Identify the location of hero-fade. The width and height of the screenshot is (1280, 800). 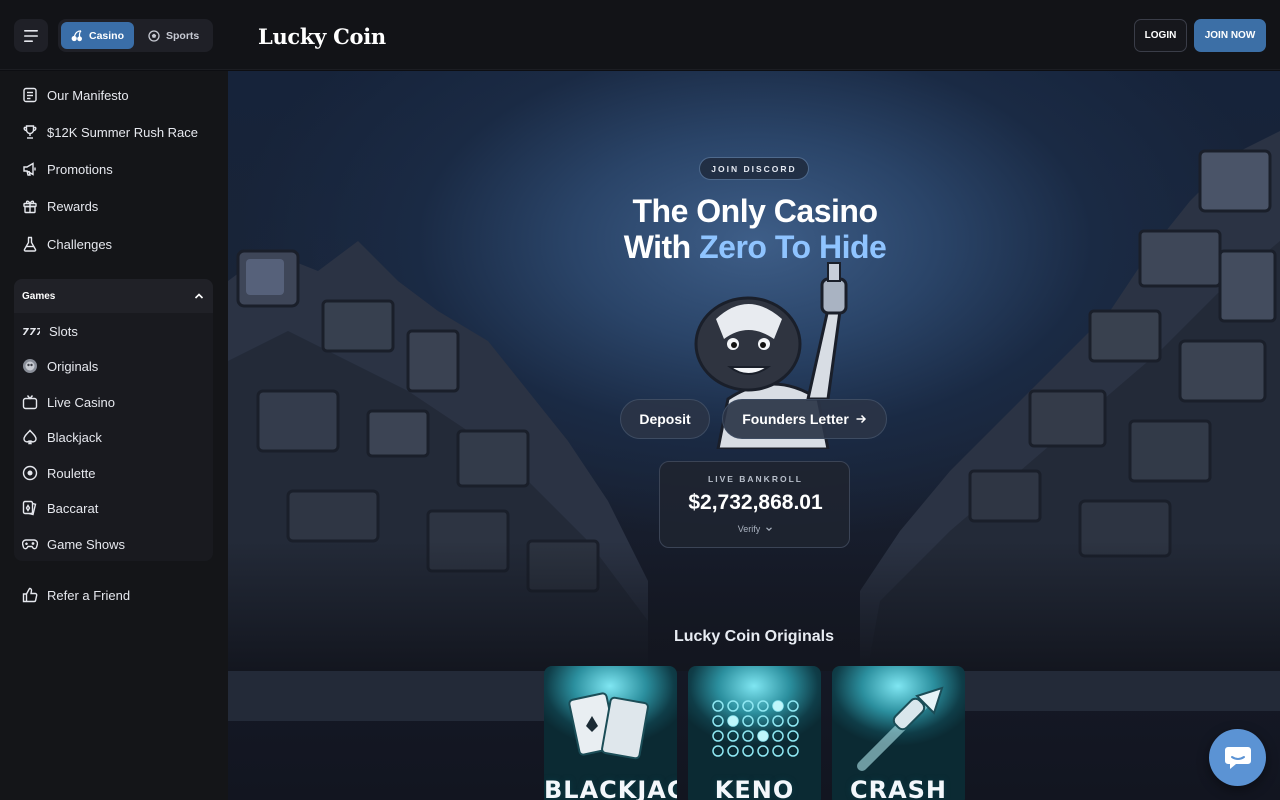
(754, 606).